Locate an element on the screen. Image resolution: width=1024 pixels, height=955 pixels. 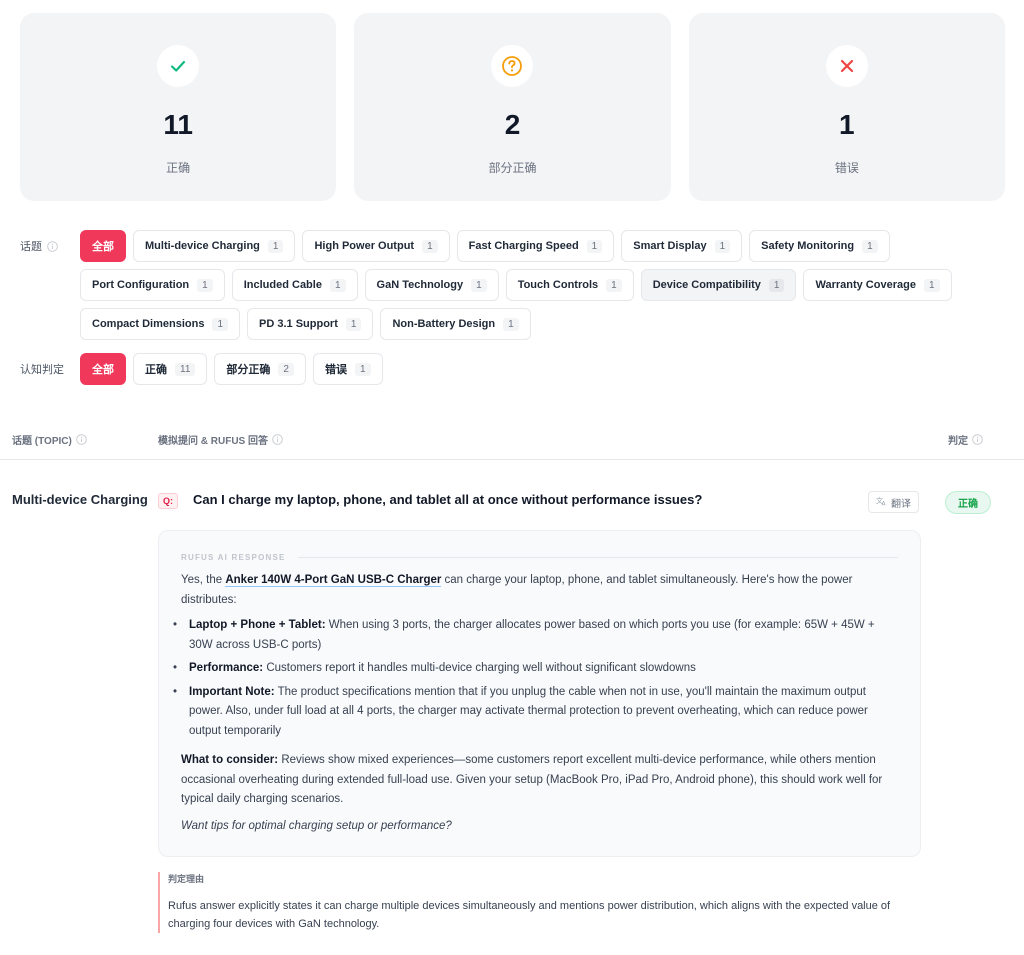
chip-label: Compact Dimensions is located at coordinates (148, 324).